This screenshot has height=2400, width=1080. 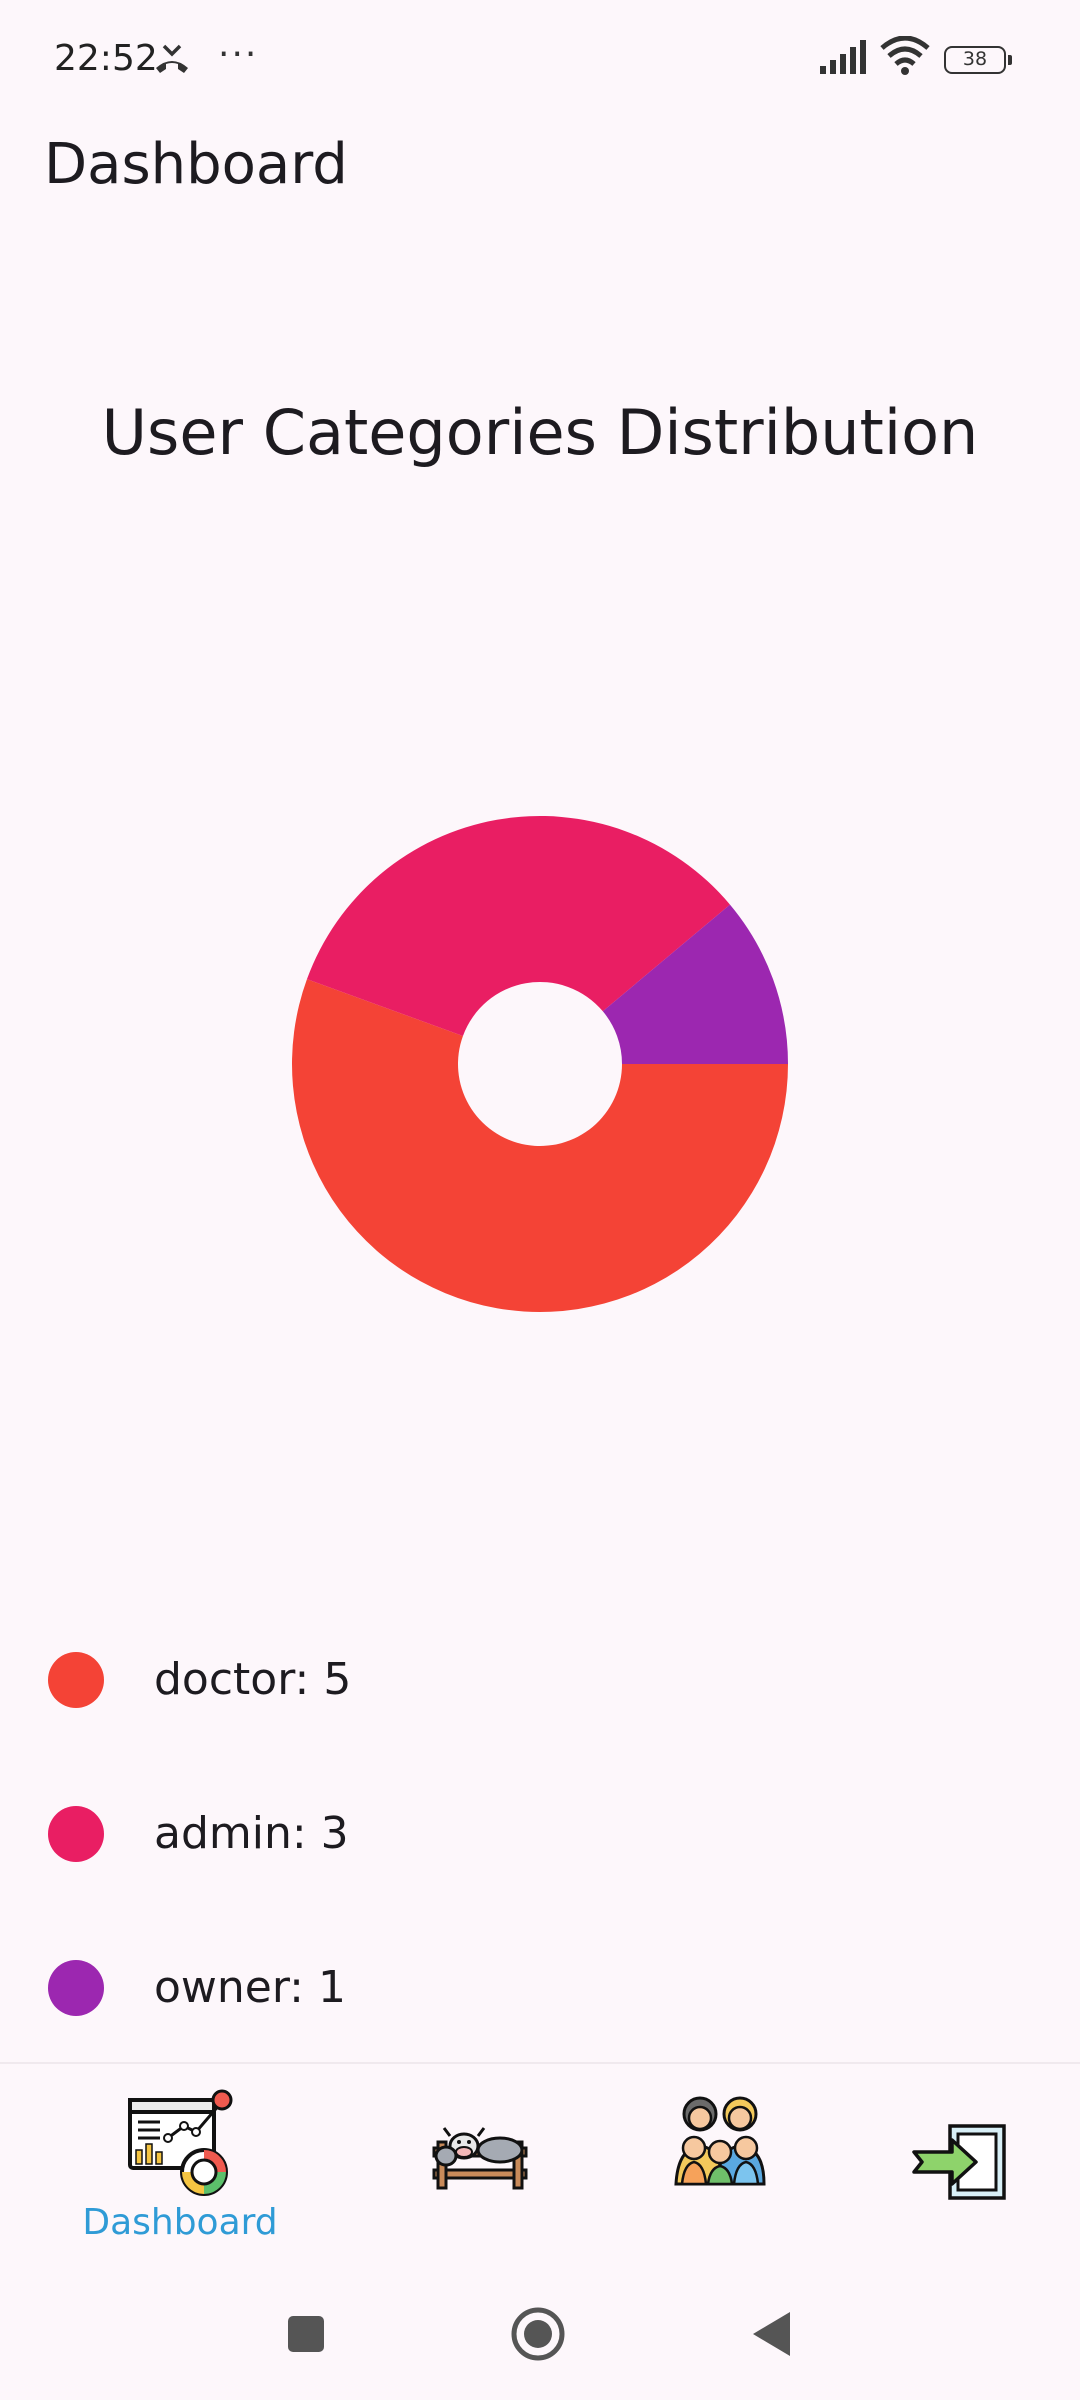 What do you see at coordinates (480, 2157) in the screenshot?
I see `livestock-icon` at bounding box center [480, 2157].